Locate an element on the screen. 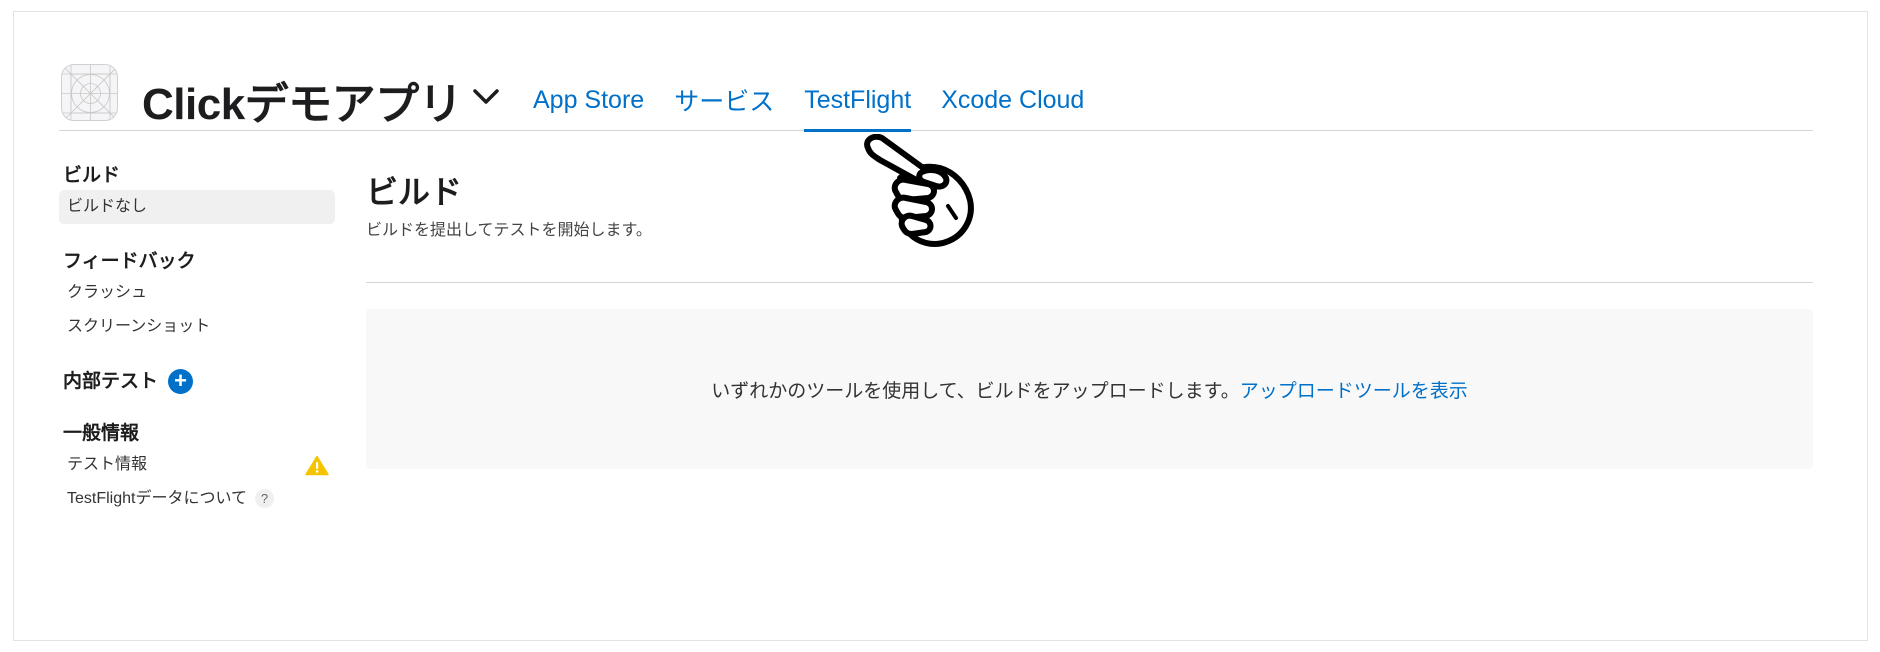  sidebar-item-crashes: クラッシュ is located at coordinates (197, 293).